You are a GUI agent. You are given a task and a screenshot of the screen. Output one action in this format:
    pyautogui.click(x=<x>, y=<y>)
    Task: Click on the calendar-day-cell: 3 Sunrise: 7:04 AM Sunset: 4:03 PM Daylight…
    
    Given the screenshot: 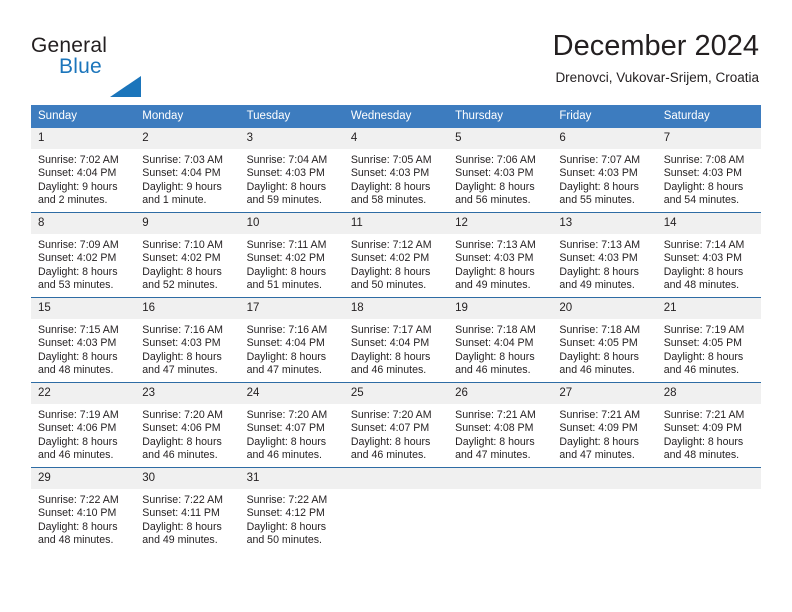 What is the action you would take?
    pyautogui.click(x=291, y=170)
    